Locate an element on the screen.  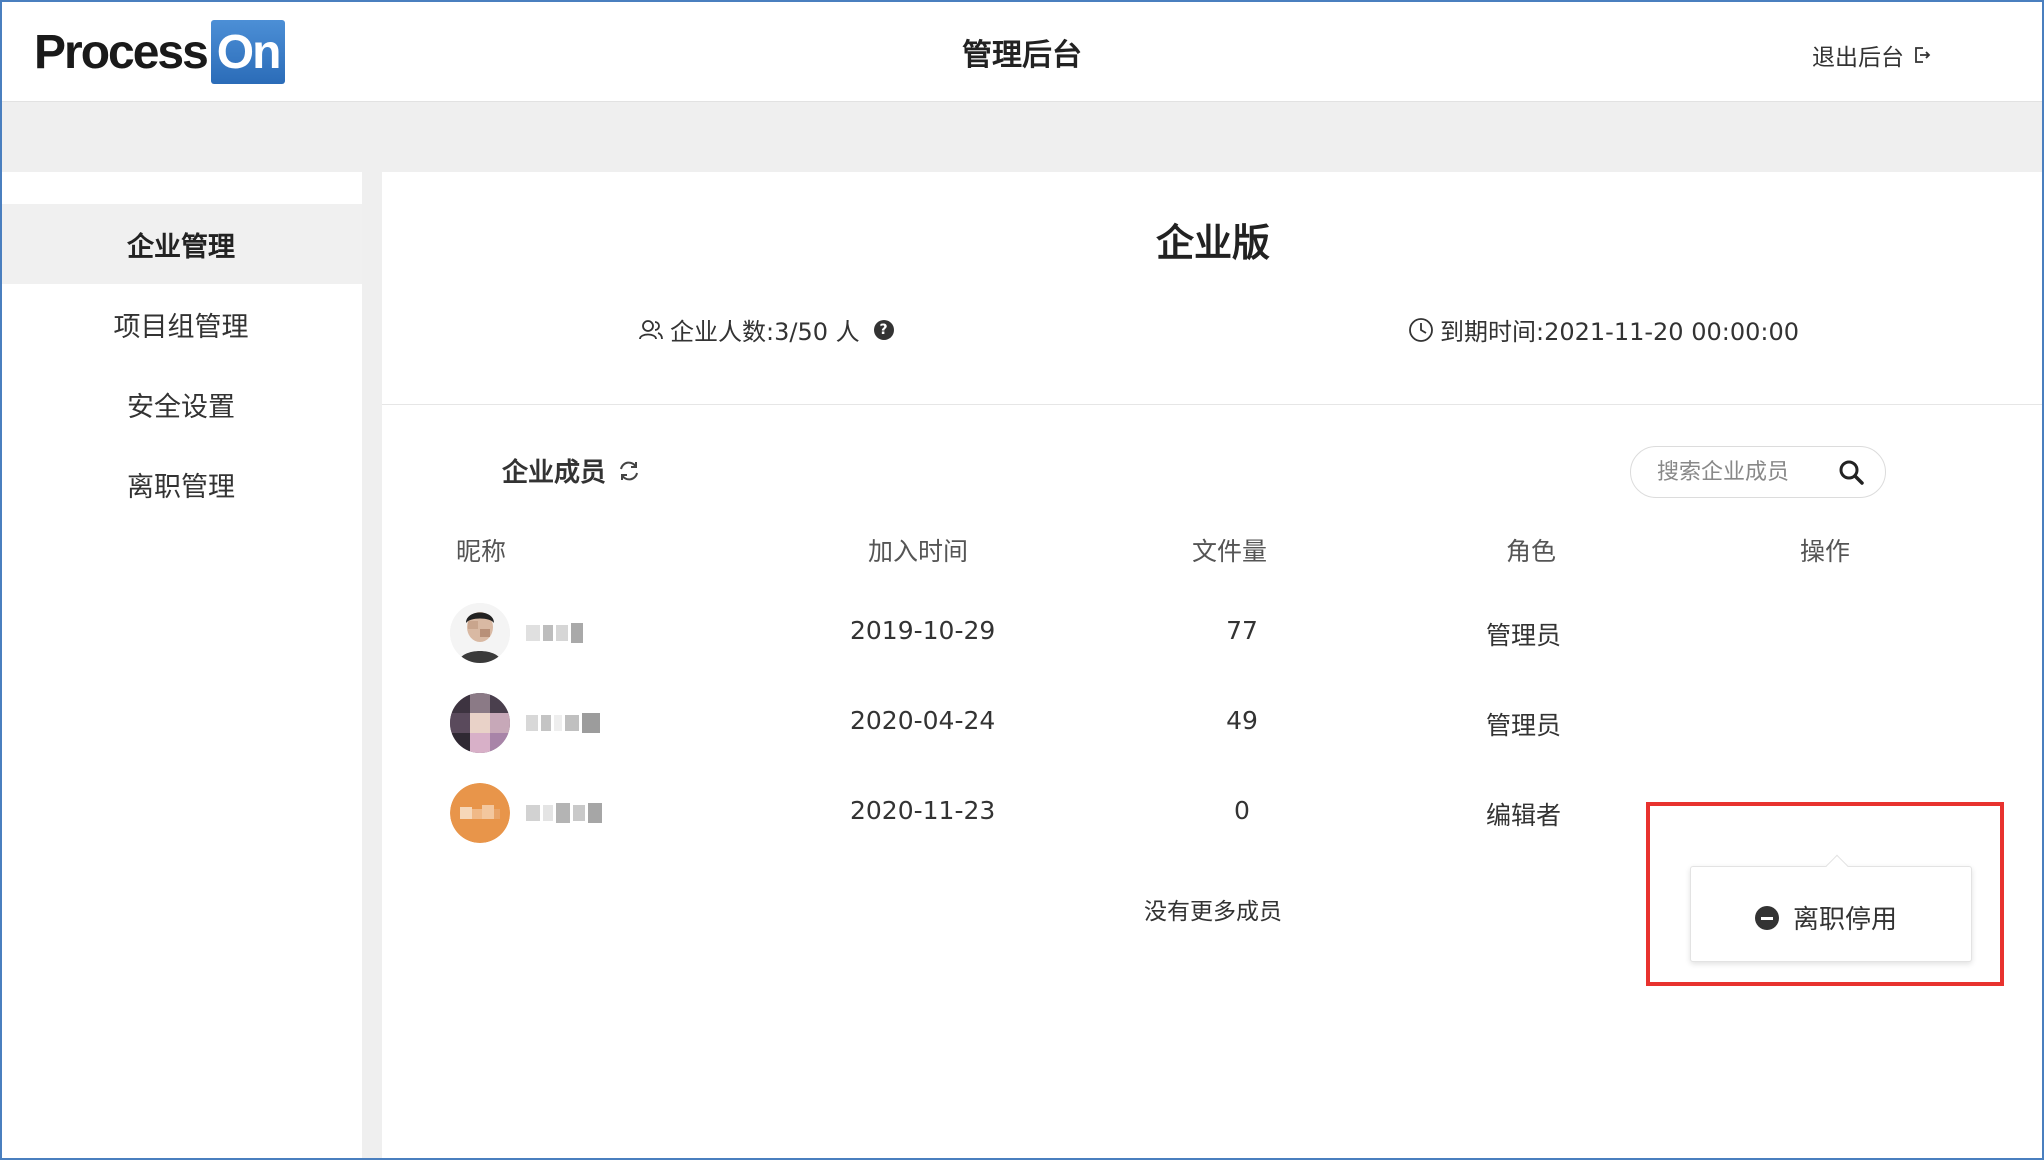
expire-time-label: 到期时间:2021-11-20 00:00:00 is located at coordinates (1619, 332).